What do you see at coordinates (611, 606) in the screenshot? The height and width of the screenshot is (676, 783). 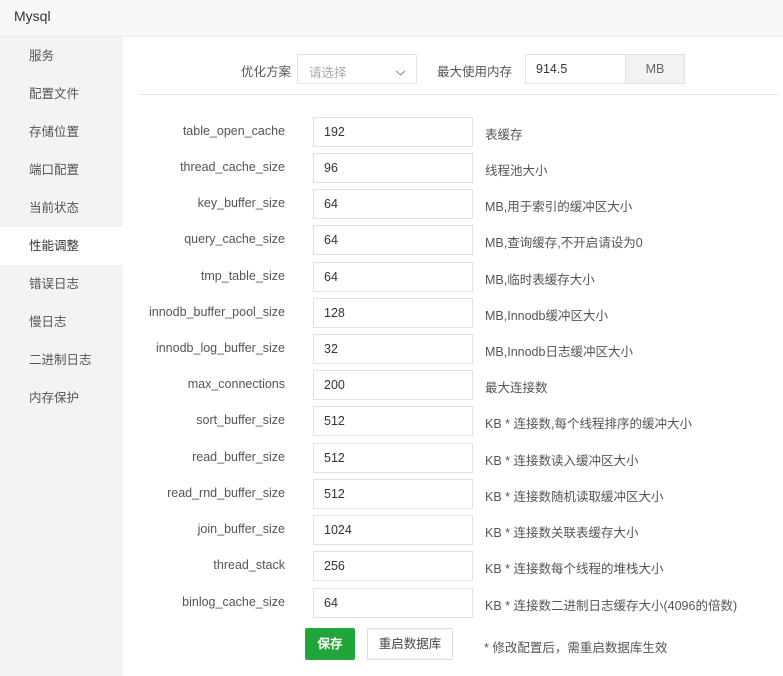 I see `param-description: KB * 连接数二进制日志缓存大小(4096的倍数)` at bounding box center [611, 606].